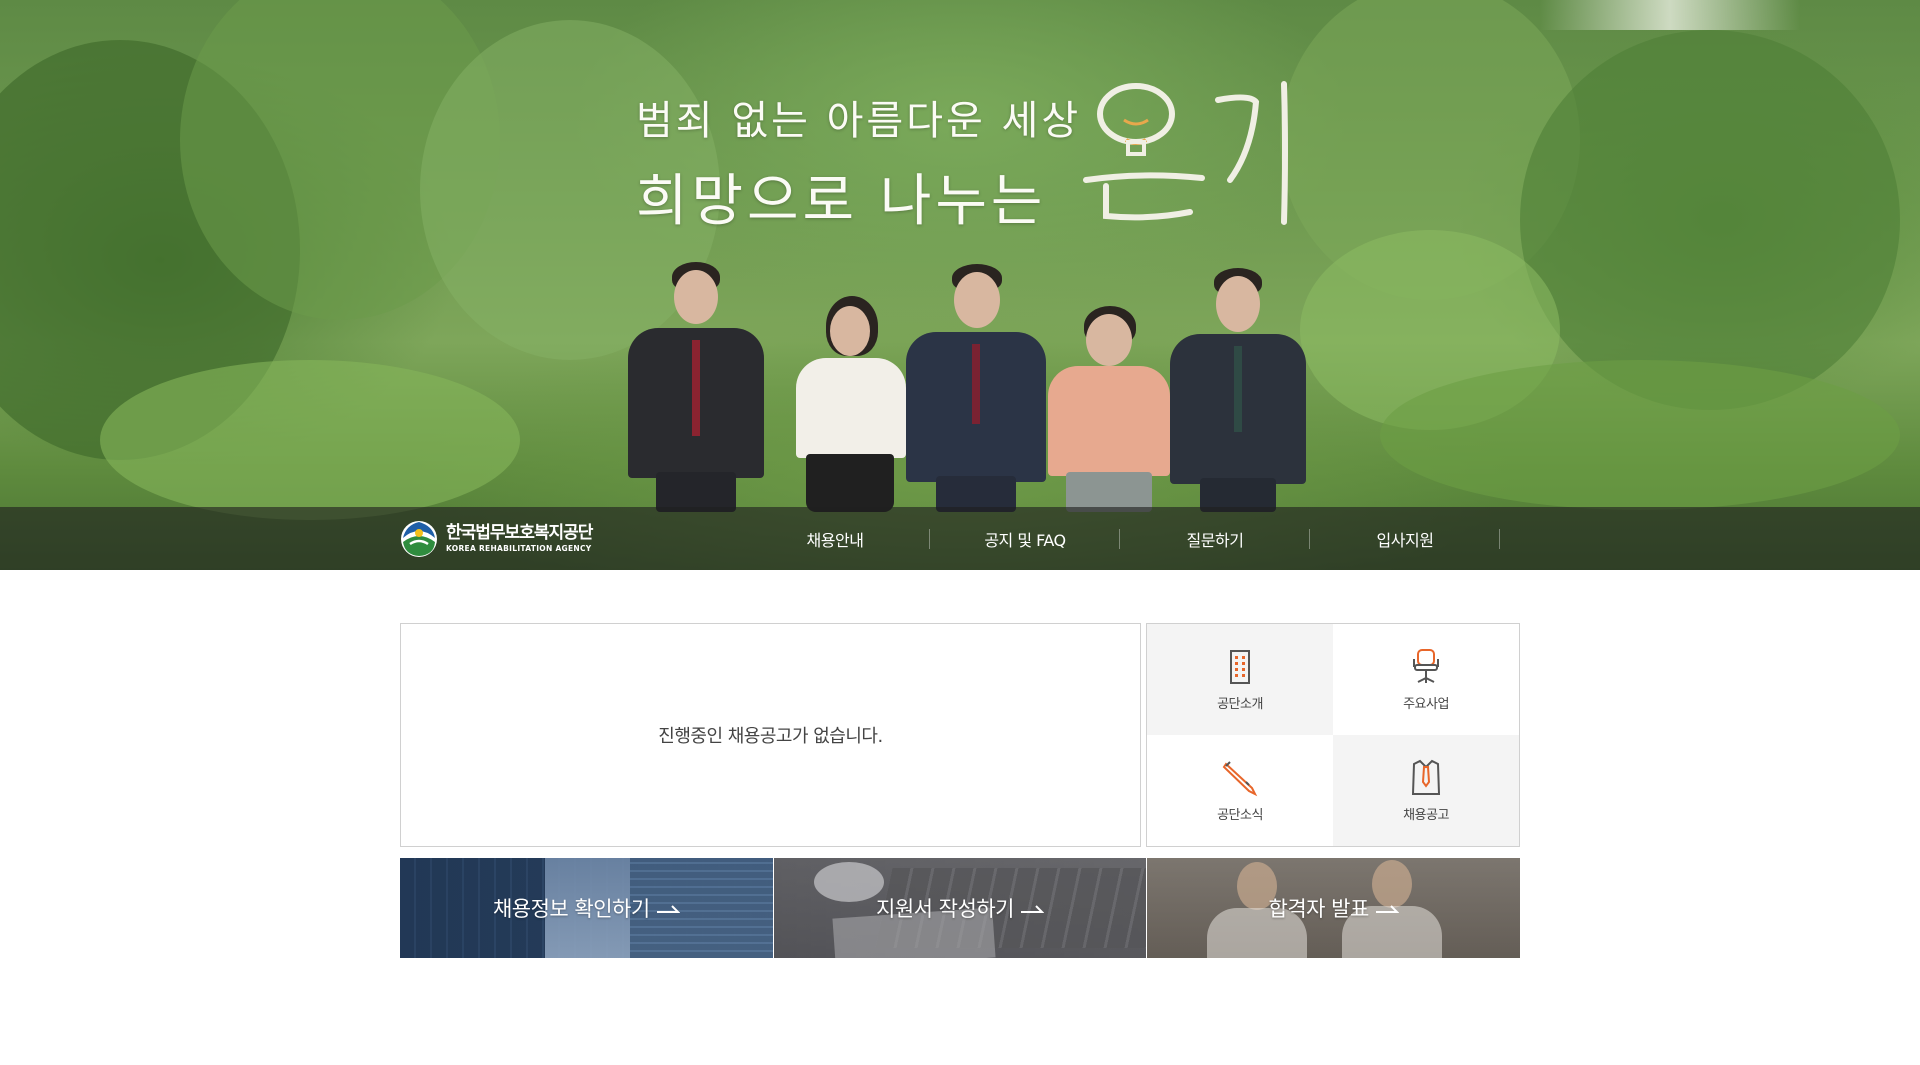  What do you see at coordinates (835, 538) in the screenshot?
I see `nav-item-recruit-guide: 채용안내` at bounding box center [835, 538].